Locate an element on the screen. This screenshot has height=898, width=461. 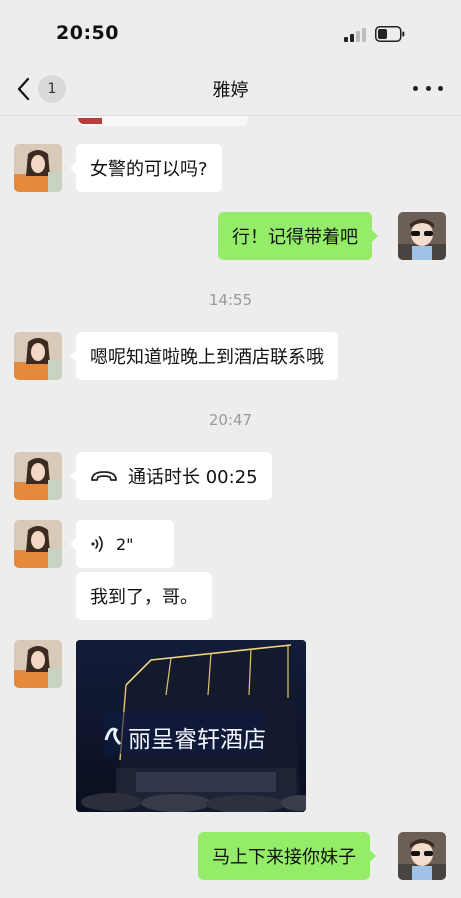
message-text: 我到了，哥。 is located at coordinates (144, 597).